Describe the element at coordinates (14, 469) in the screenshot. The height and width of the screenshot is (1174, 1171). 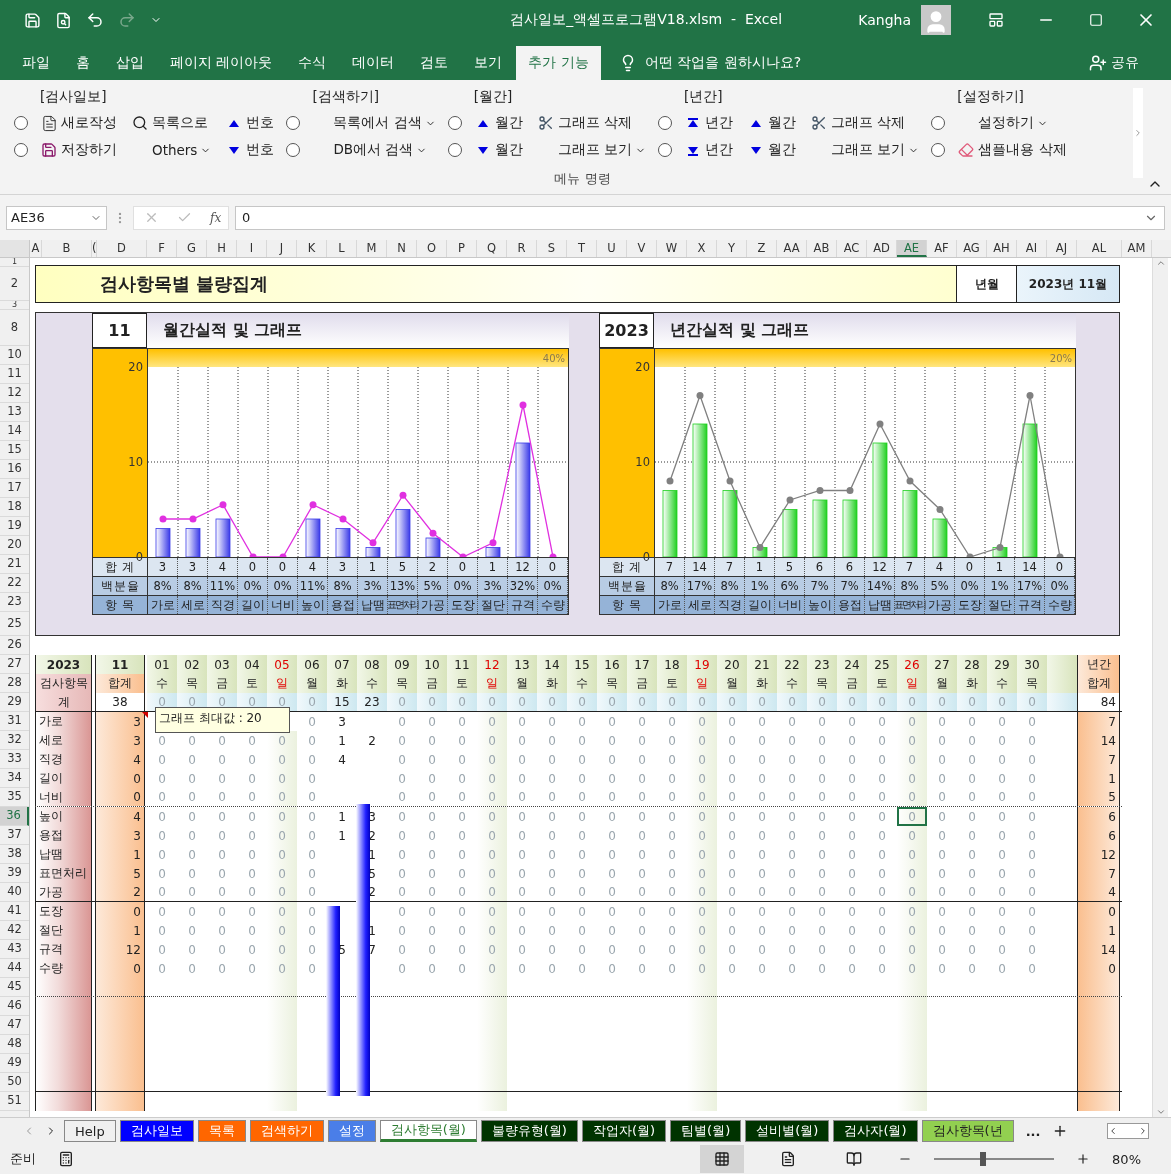
I see `row-header: 16` at that location.